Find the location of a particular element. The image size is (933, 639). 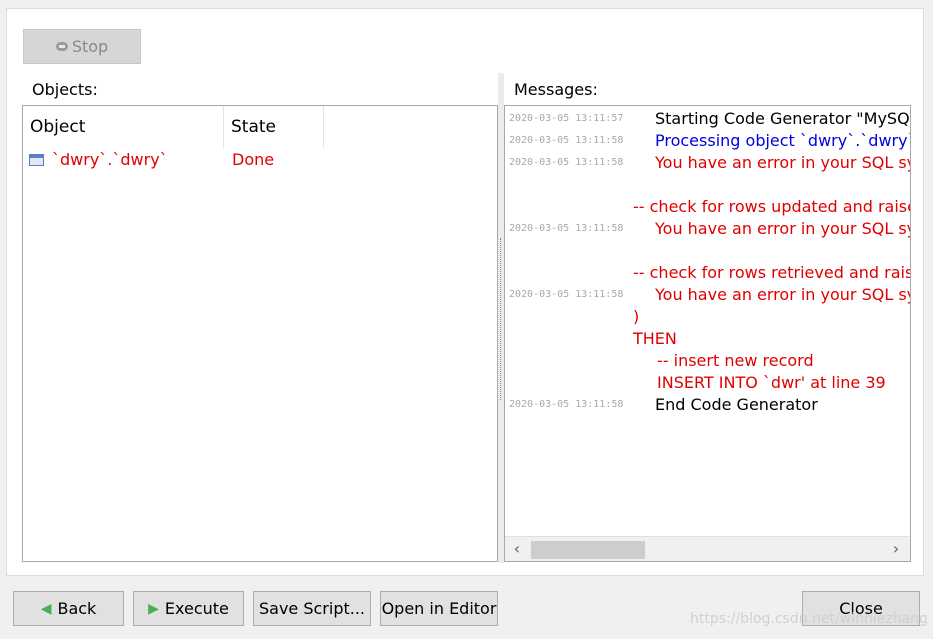

arrow-right-icon: ▶ is located at coordinates (153, 608).